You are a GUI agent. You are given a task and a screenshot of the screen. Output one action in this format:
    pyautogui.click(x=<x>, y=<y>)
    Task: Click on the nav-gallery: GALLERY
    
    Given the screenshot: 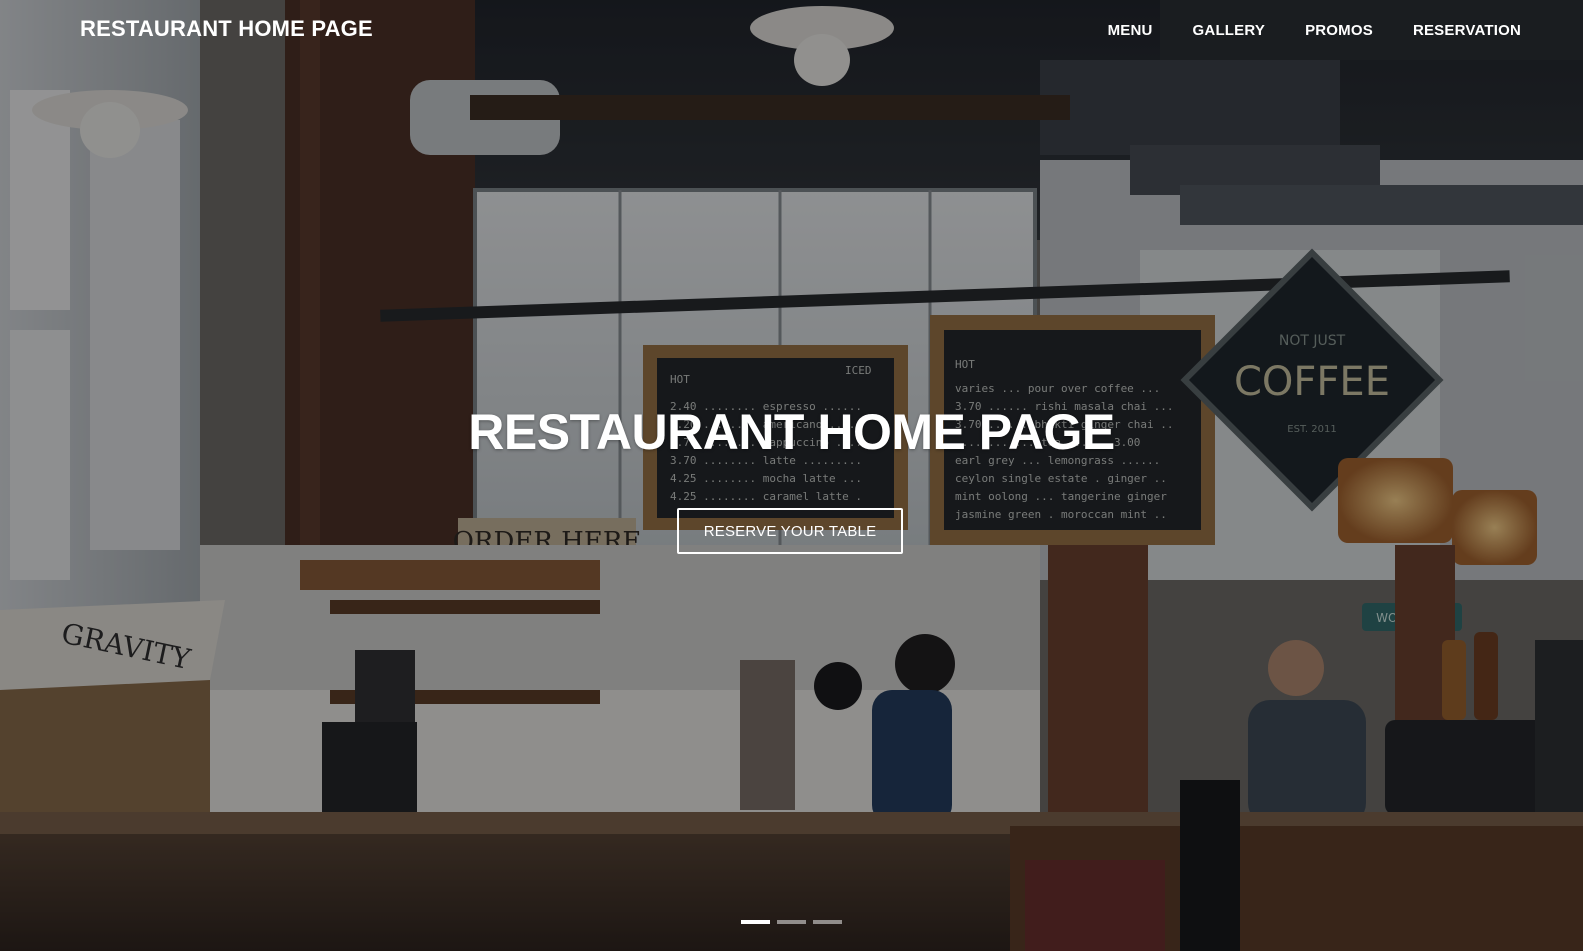 What is the action you would take?
    pyautogui.click(x=1229, y=30)
    